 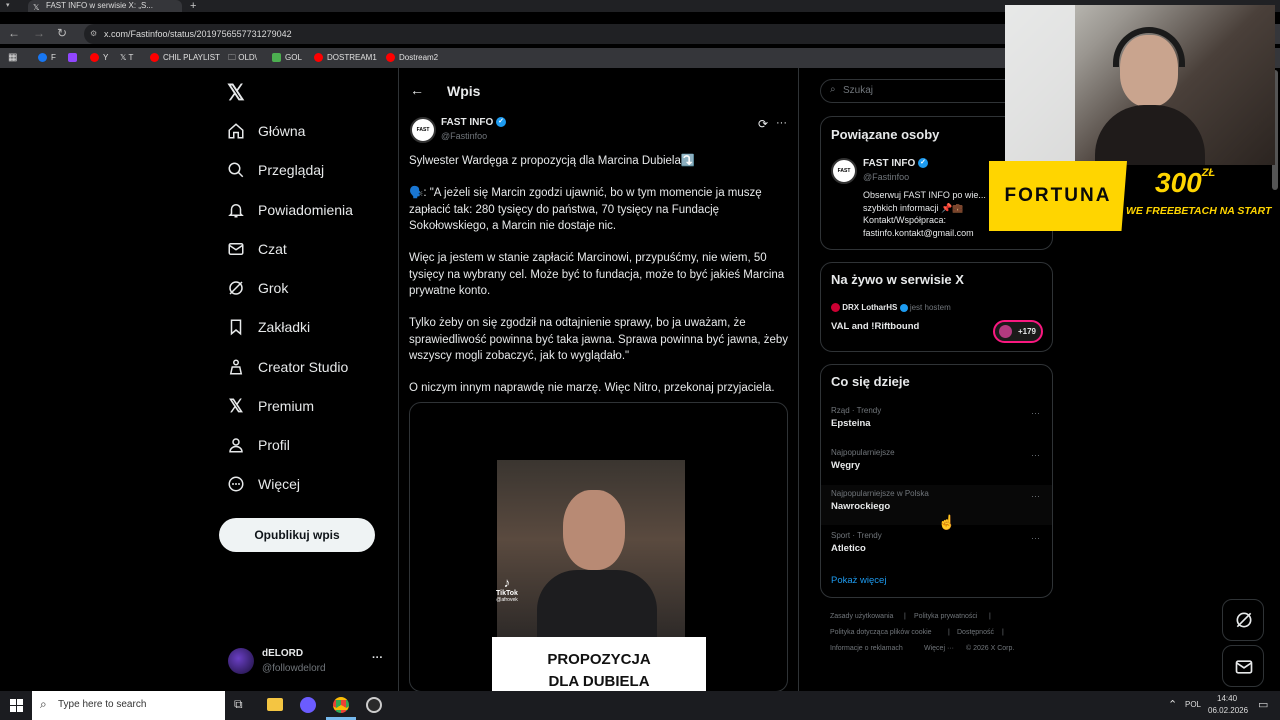 What do you see at coordinates (238, 704) in the screenshot?
I see `task-view-icon: ⧉` at bounding box center [238, 704].